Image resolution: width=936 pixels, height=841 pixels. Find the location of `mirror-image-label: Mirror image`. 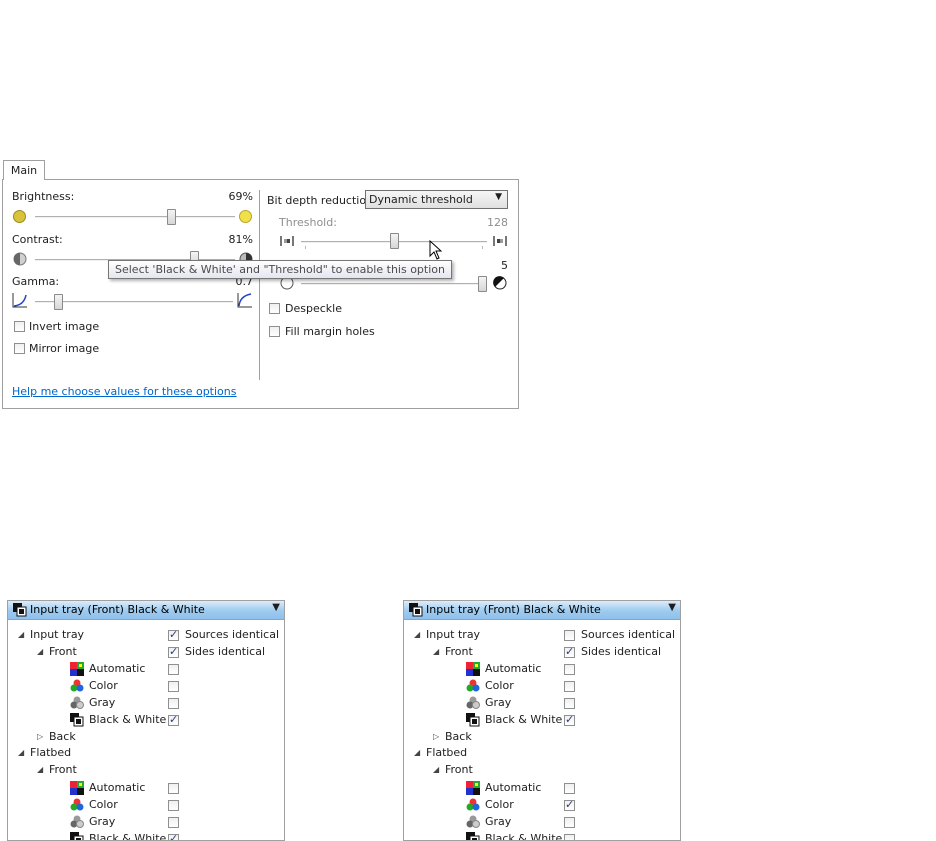

mirror-image-label: Mirror image is located at coordinates (64, 348).